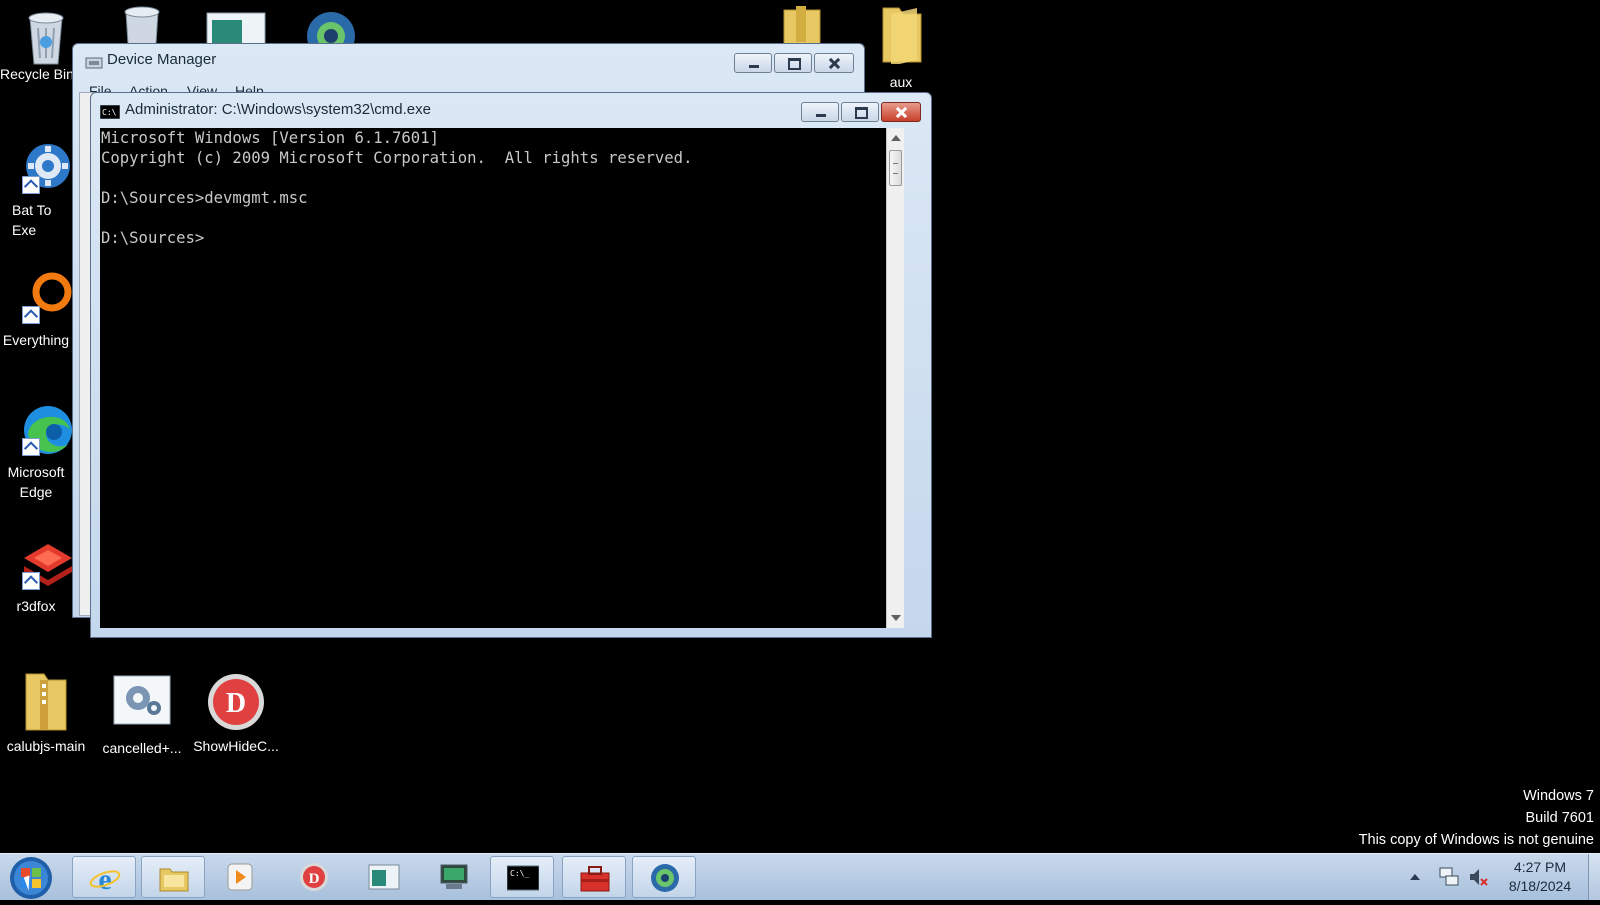  I want to click on menu-action: Action, so click(148, 87).